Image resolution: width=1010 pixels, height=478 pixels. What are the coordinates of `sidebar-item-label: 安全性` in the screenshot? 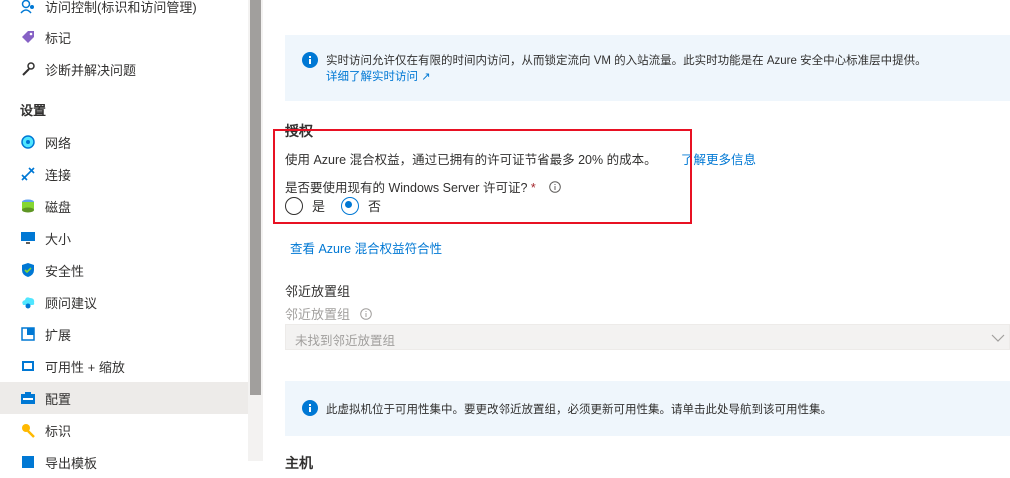 It's located at (65, 271).